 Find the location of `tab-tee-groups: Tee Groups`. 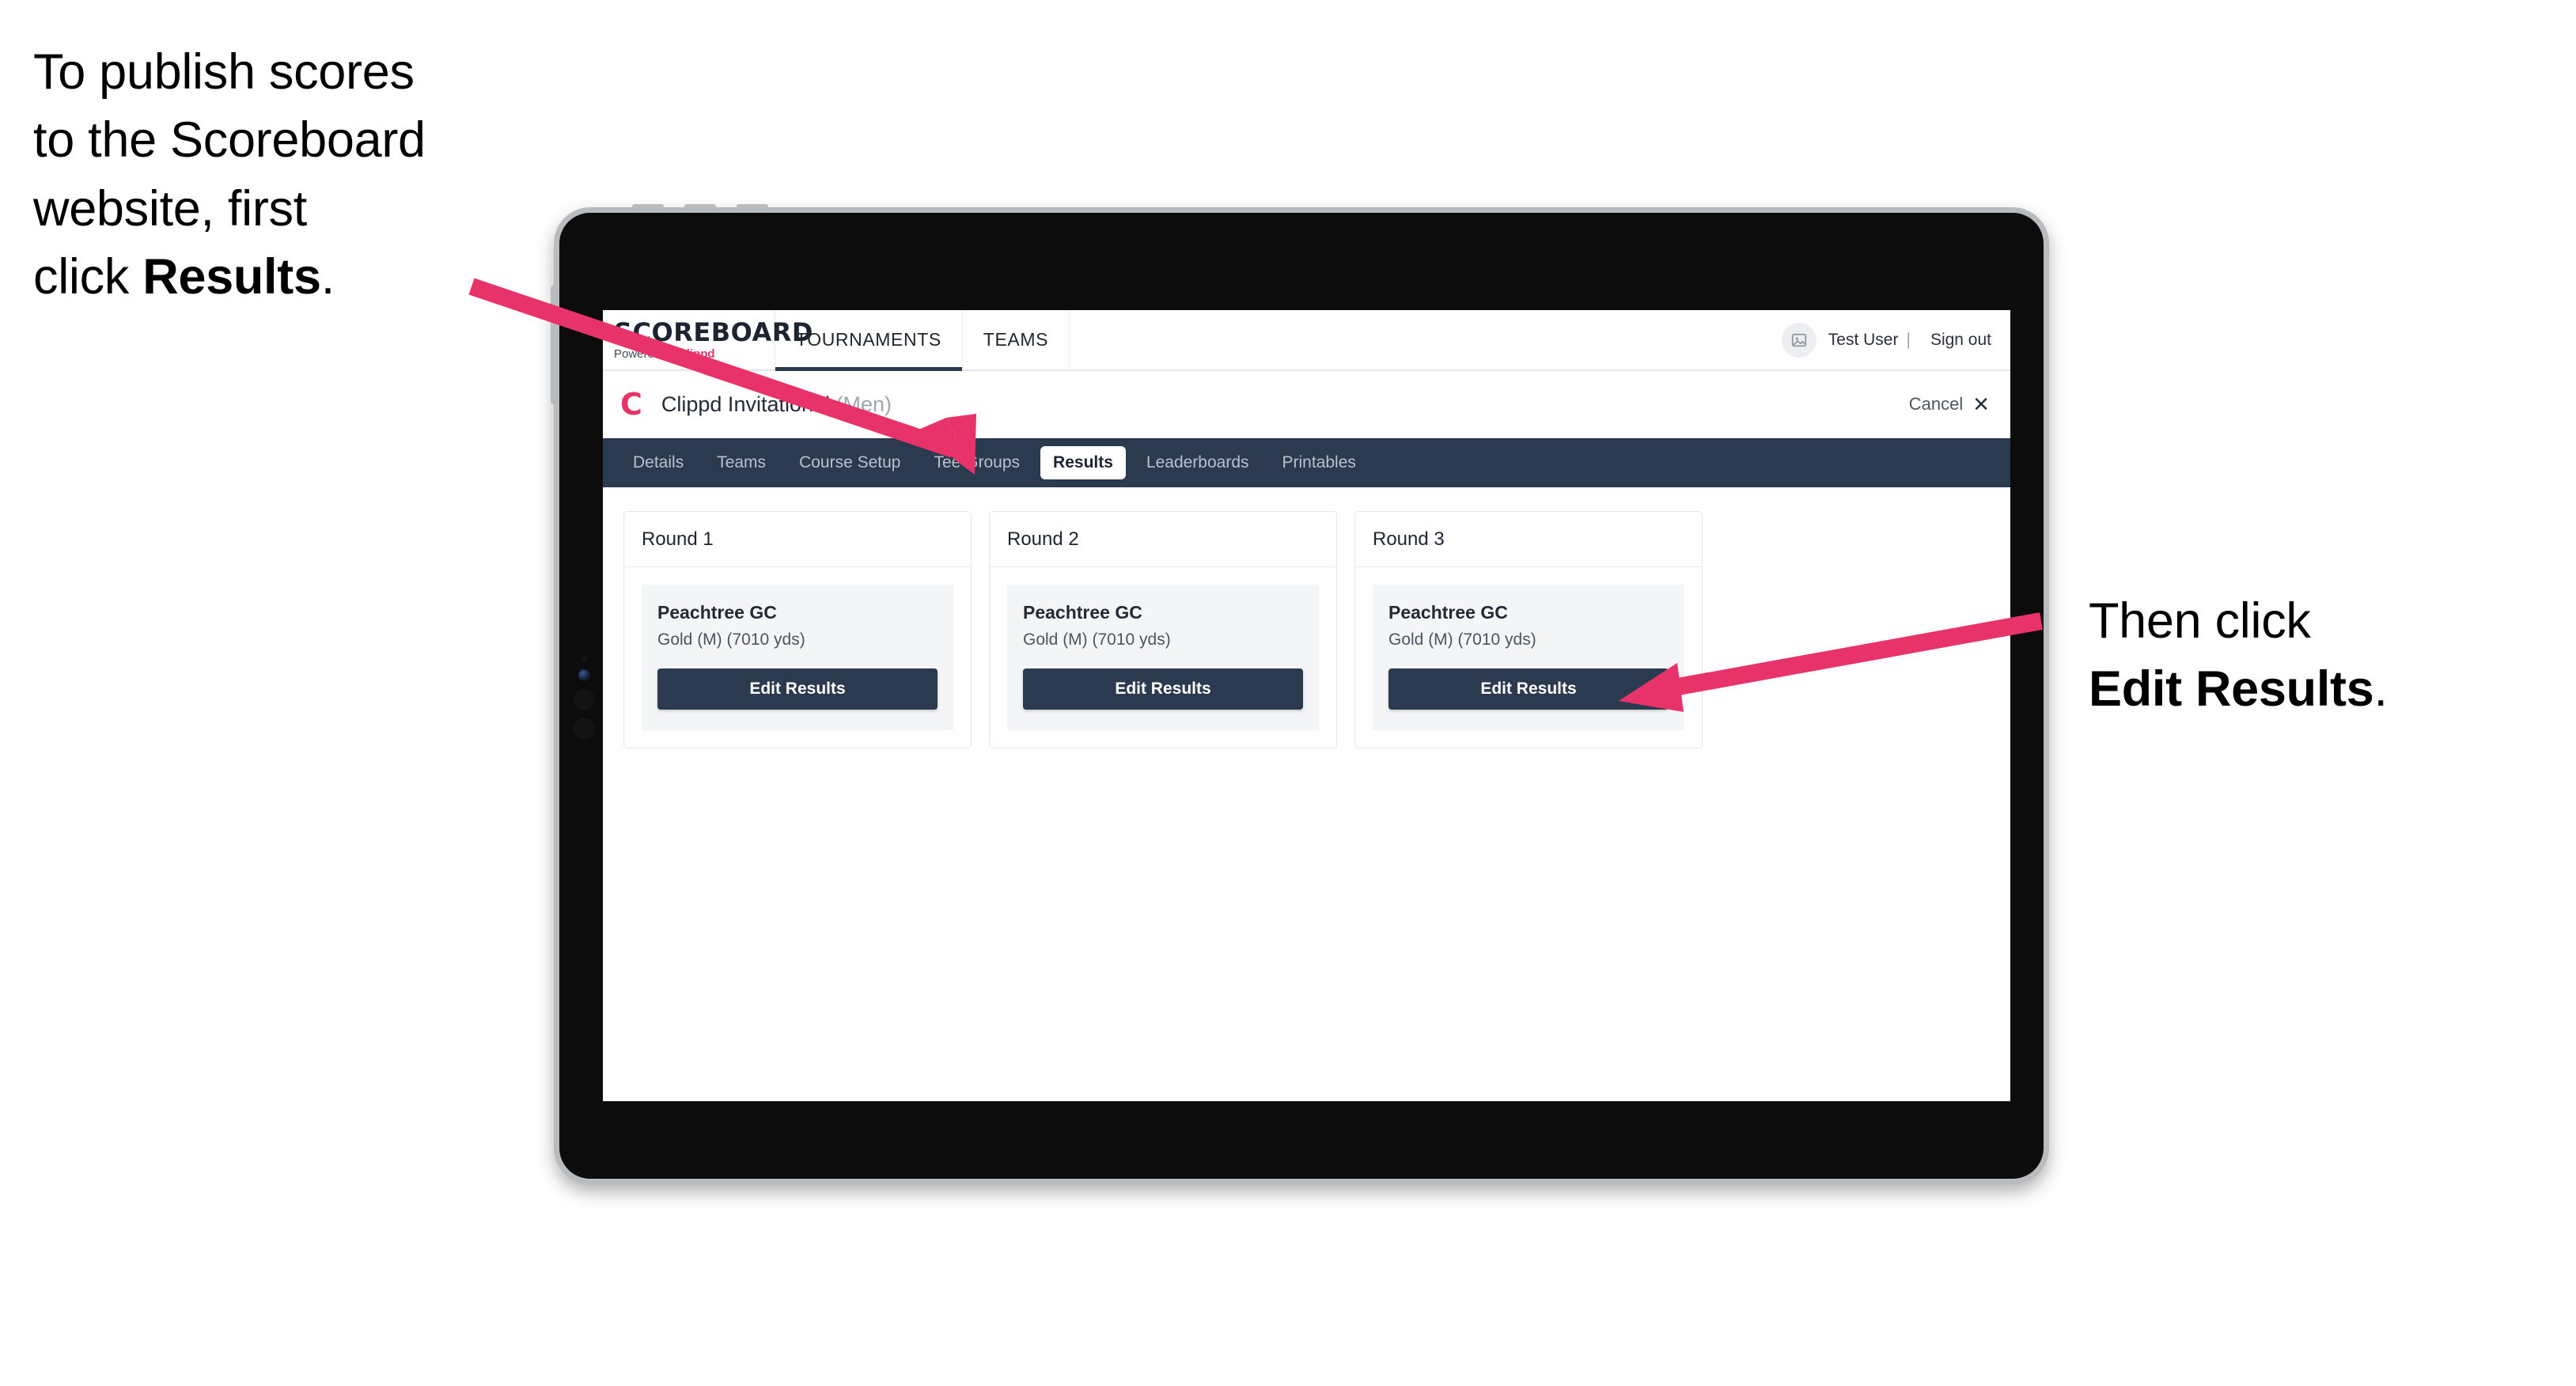

tab-tee-groups: Tee Groups is located at coordinates (976, 463).